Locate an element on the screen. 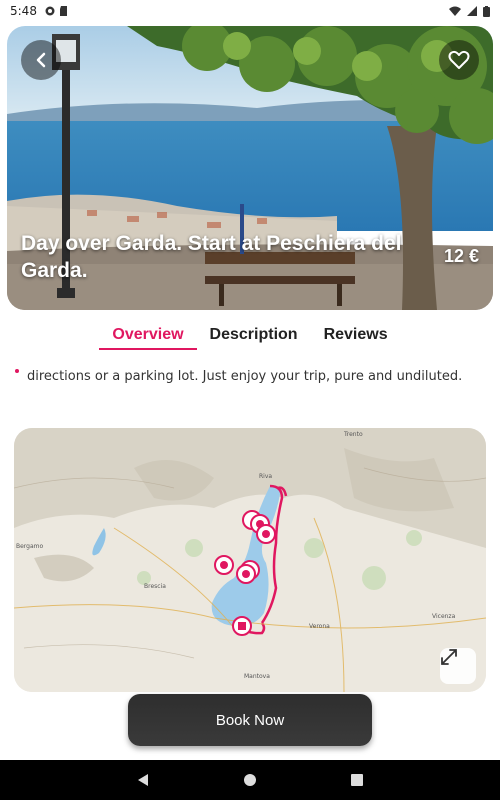 The width and height of the screenshot is (500, 800). heart-outline-icon is located at coordinates (459, 59).